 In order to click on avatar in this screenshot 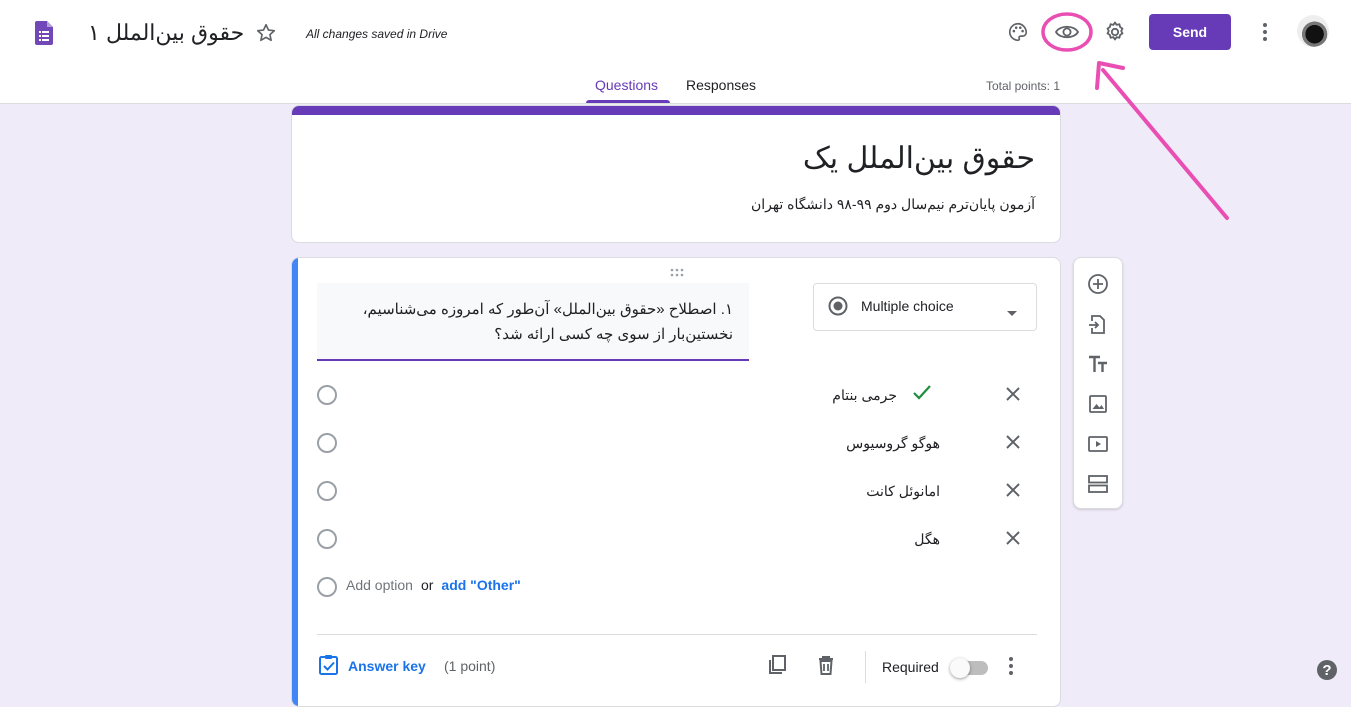, I will do `click(1313, 31)`.